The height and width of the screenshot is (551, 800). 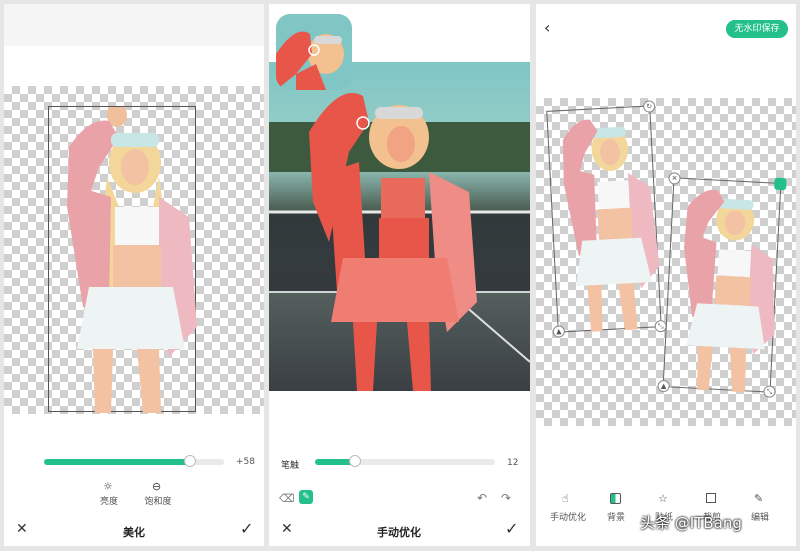 What do you see at coordinates (615, 498) in the screenshot?
I see `background-icon` at bounding box center [615, 498].